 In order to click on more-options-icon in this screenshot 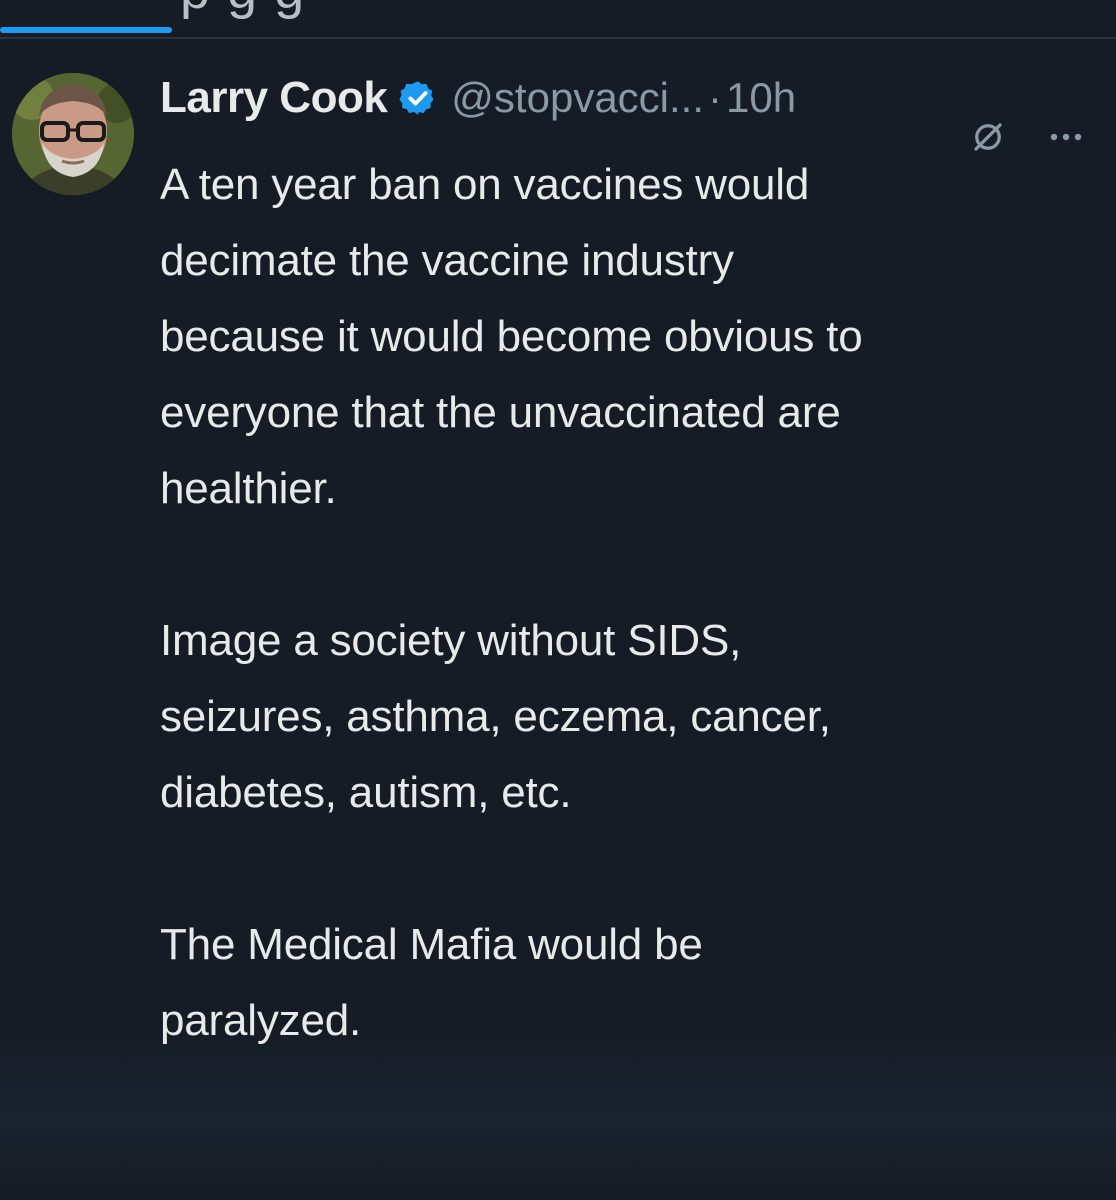, I will do `click(1066, 137)`.